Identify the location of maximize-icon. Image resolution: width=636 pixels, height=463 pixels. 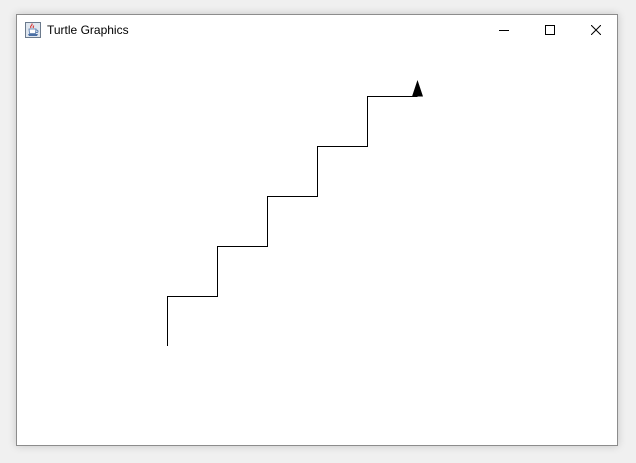
(550, 30).